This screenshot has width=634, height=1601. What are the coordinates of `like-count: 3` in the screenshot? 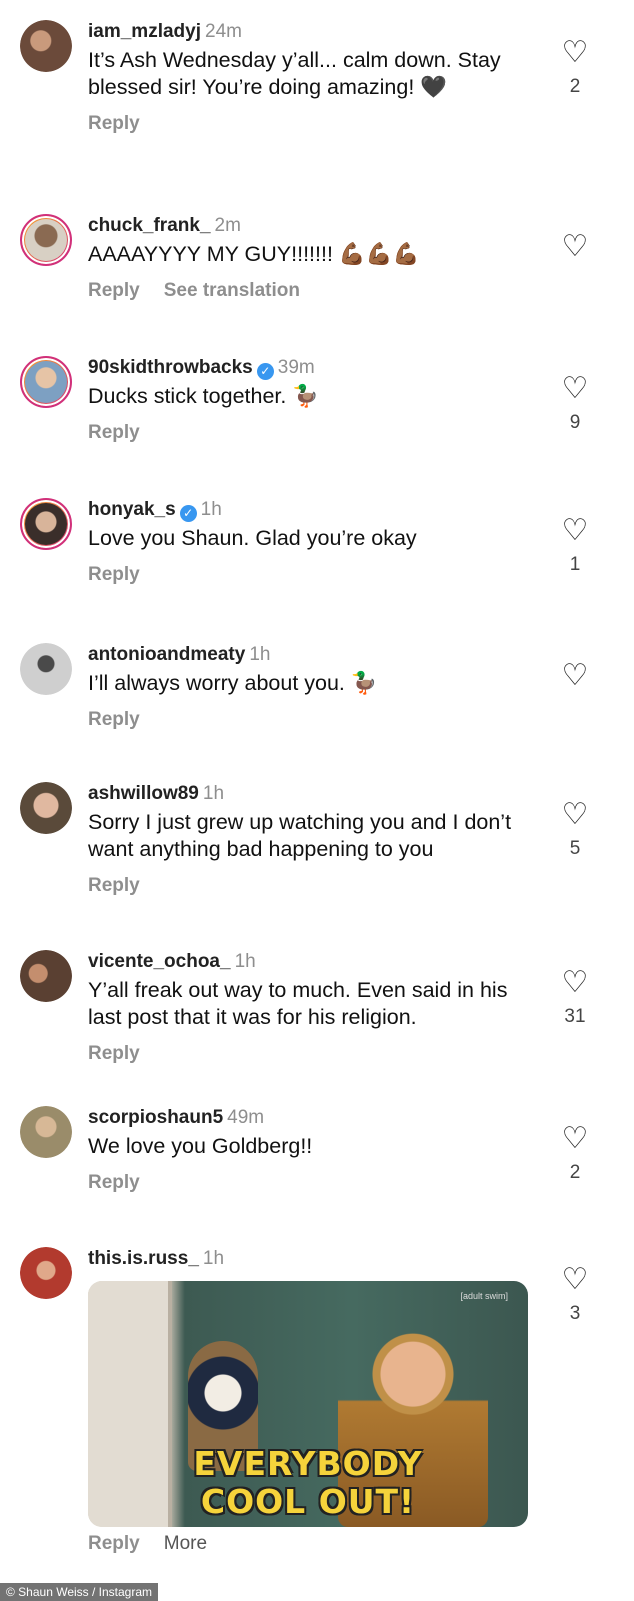 It's located at (575, 1313).